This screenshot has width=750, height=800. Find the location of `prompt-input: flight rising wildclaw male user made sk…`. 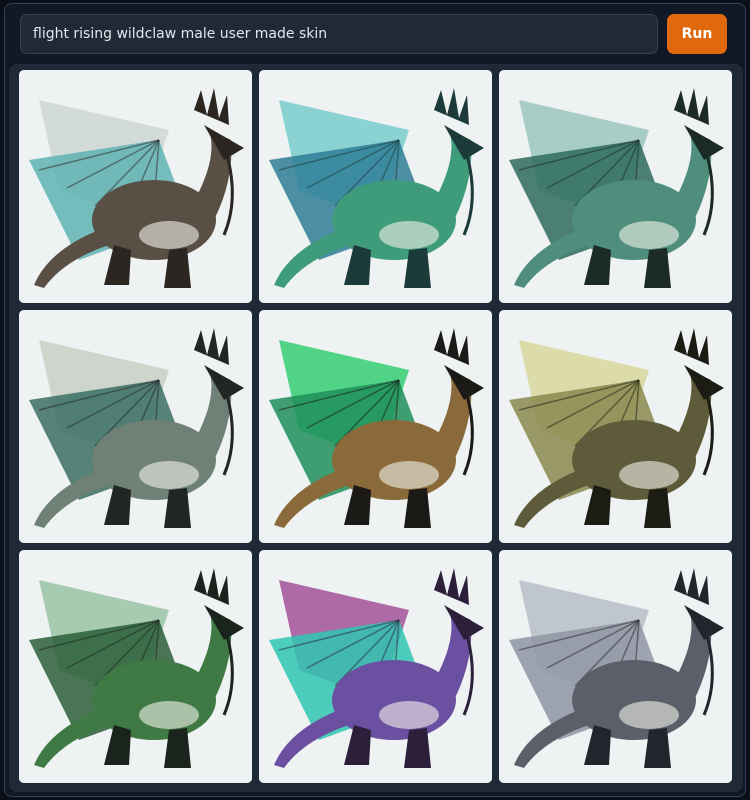

prompt-input: flight rising wildclaw male user made sk… is located at coordinates (339, 34).